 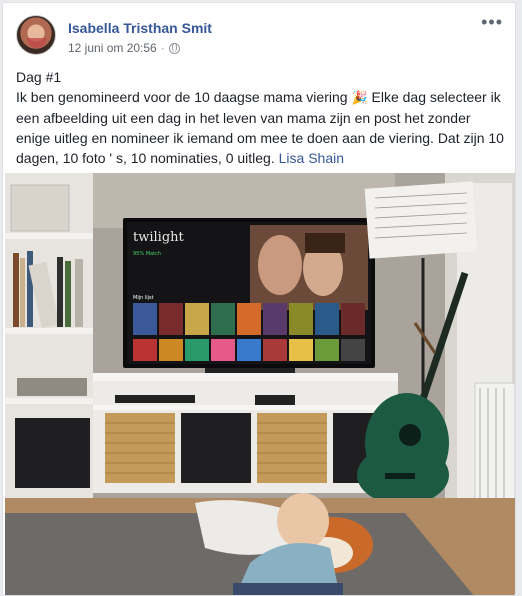 I want to click on tv-badge: 95% Match, so click(x=147, y=254).